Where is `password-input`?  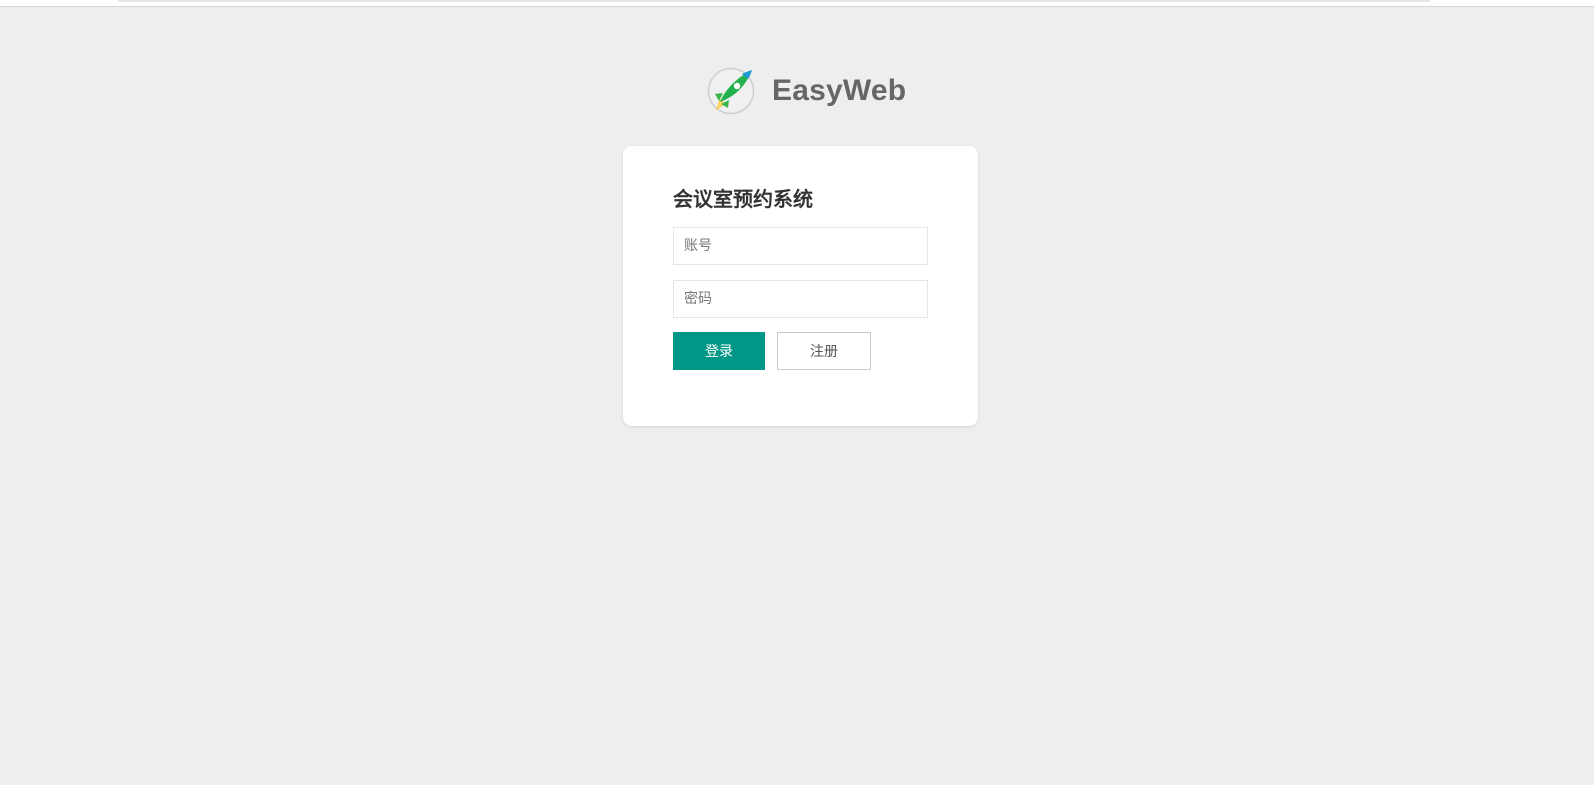
password-input is located at coordinates (800, 299).